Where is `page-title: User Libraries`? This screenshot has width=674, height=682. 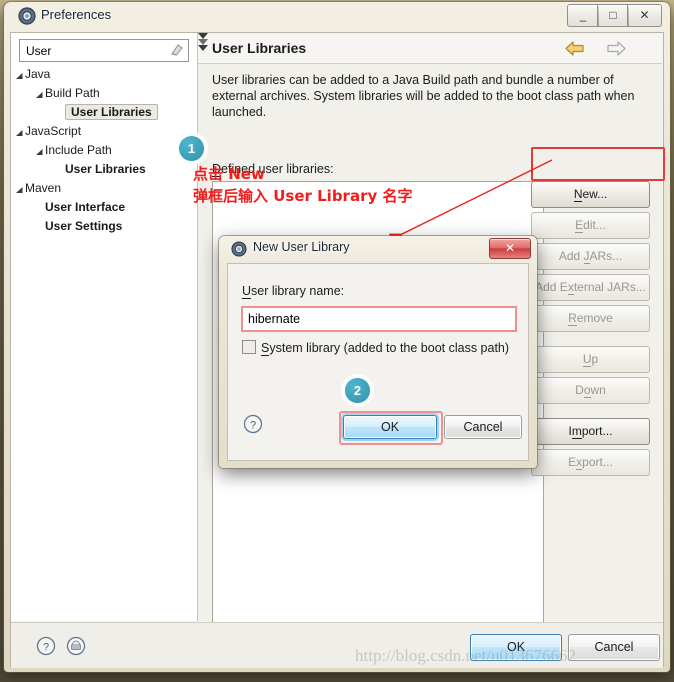
page-title: User Libraries is located at coordinates (259, 48).